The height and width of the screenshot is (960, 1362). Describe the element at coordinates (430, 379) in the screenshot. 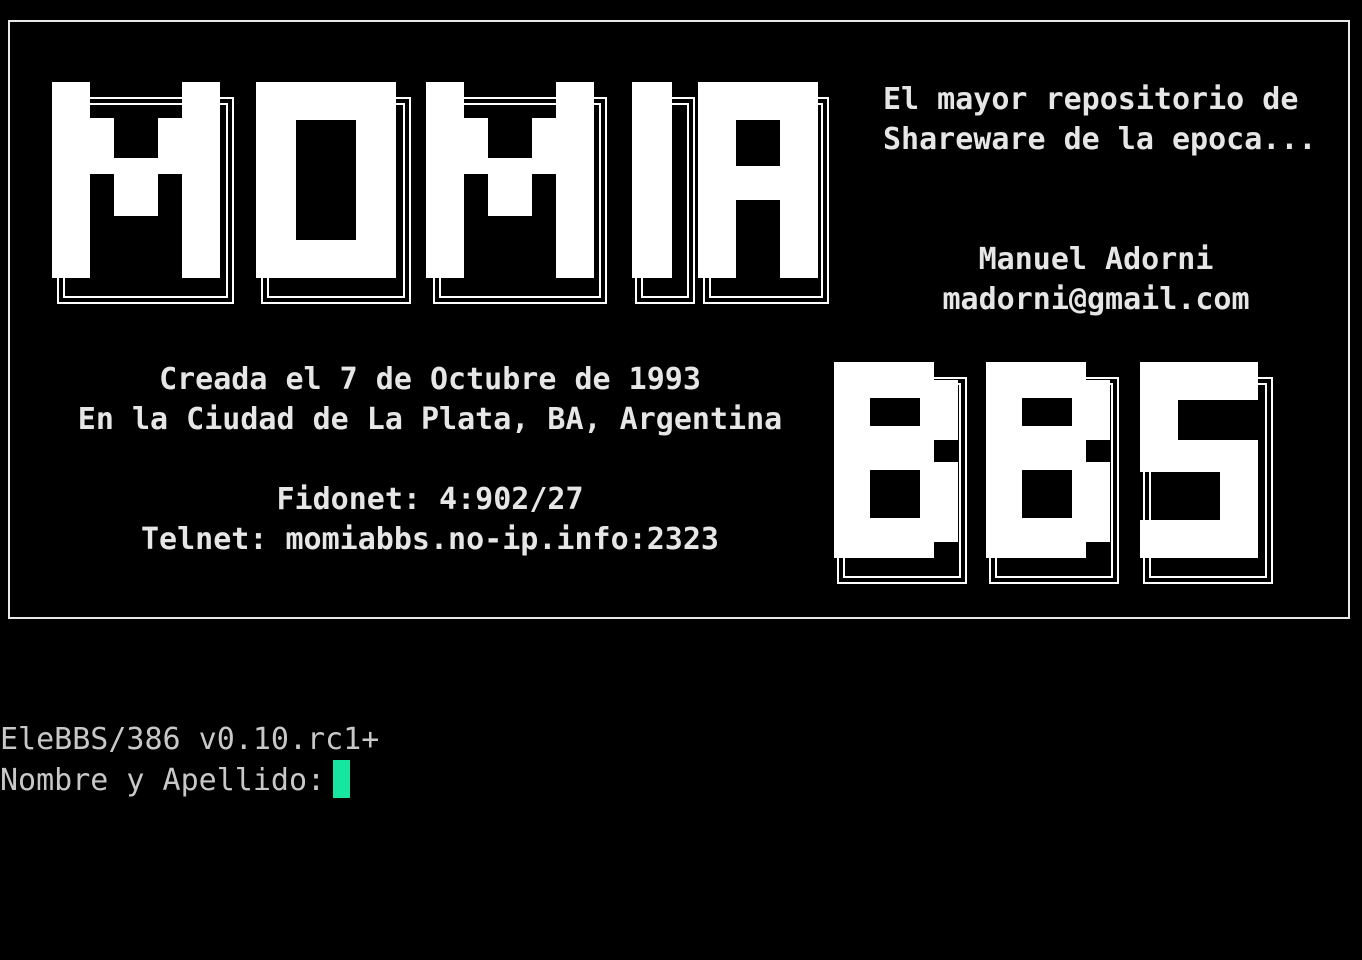

I see `creation-date-text: Creada el 7 de Octubre de 1993` at that location.